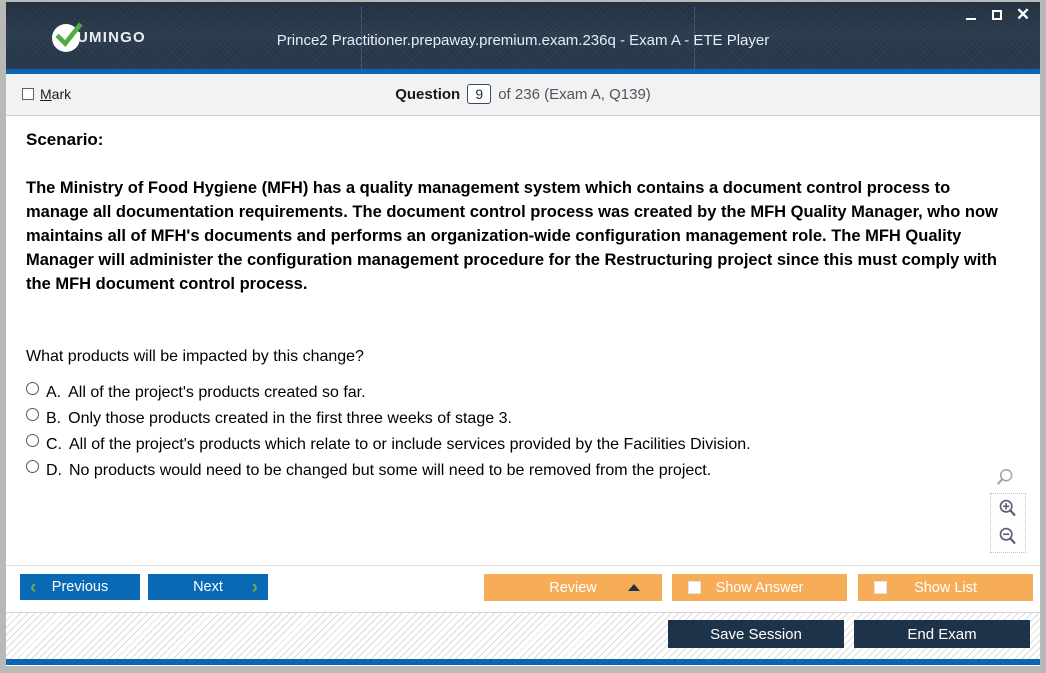 This screenshot has width=1046, height=673. I want to click on show-list-label: Show List, so click(945, 587).